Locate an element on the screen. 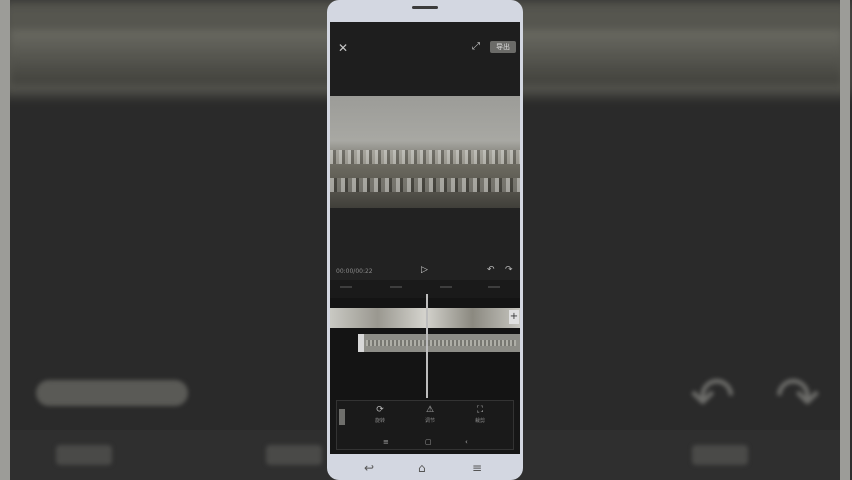 This screenshot has width=852, height=480. export-button: 导出 is located at coordinates (503, 47).